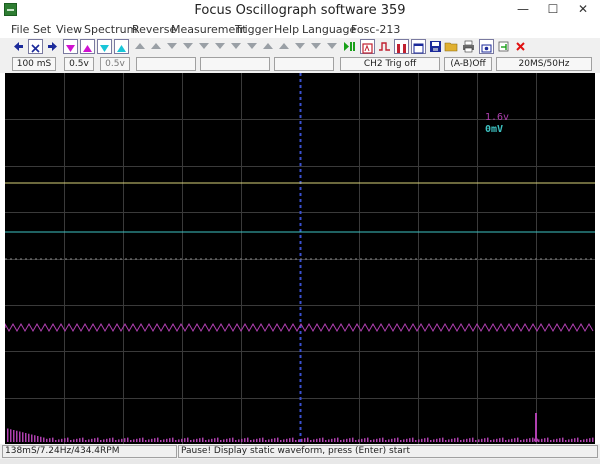 This screenshot has width=600, height=464. What do you see at coordinates (87, 46) in the screenshot?
I see `triangle-up-magenta-icon` at bounding box center [87, 46].